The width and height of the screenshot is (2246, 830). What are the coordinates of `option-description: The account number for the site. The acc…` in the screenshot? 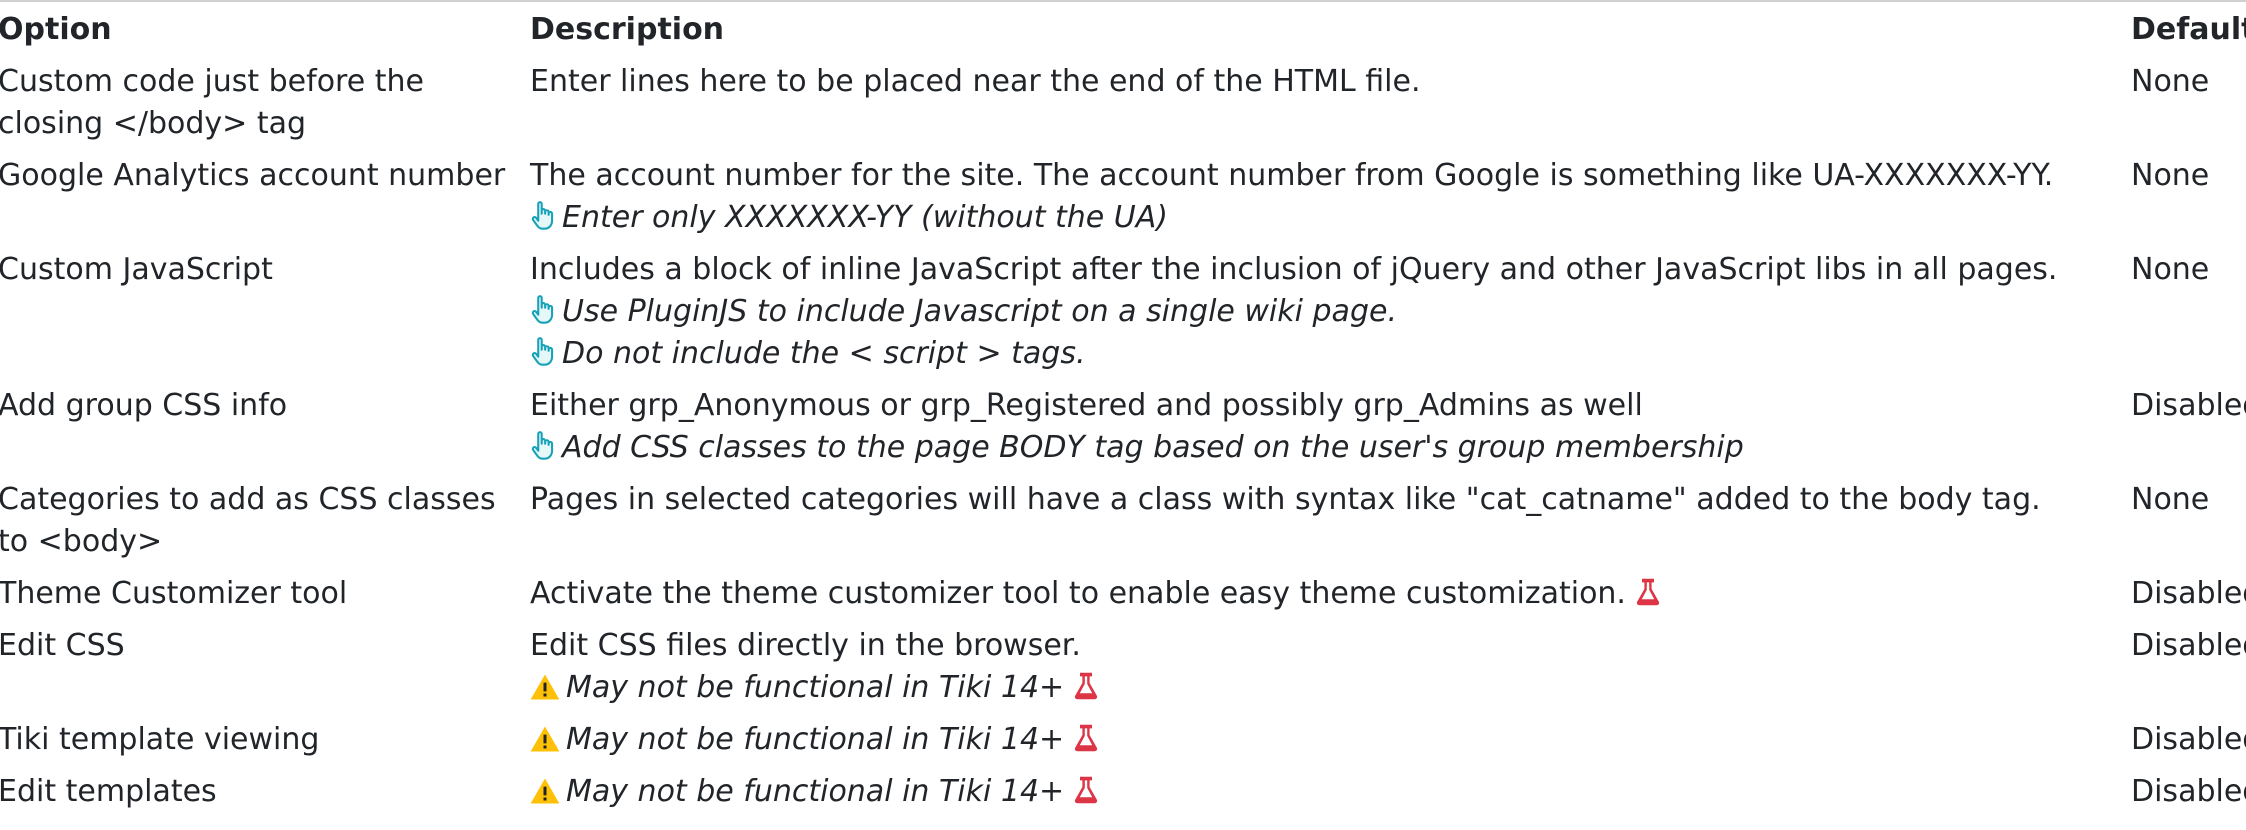 It's located at (1292, 175).